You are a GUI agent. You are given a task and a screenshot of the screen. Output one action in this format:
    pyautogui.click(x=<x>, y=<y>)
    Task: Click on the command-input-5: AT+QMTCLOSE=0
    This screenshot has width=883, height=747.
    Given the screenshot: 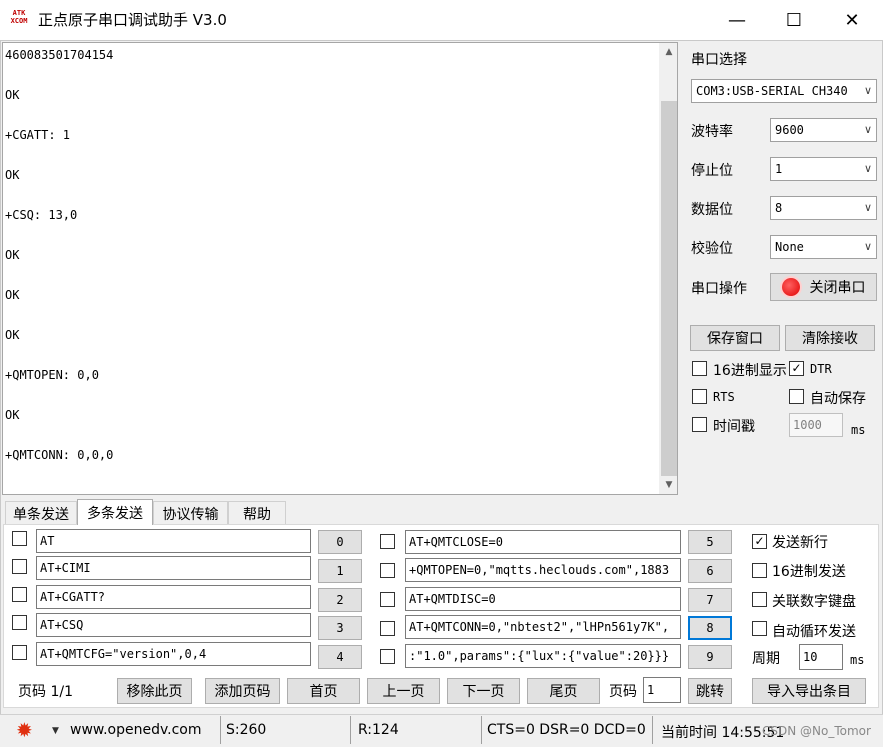 What is the action you would take?
    pyautogui.click(x=543, y=542)
    